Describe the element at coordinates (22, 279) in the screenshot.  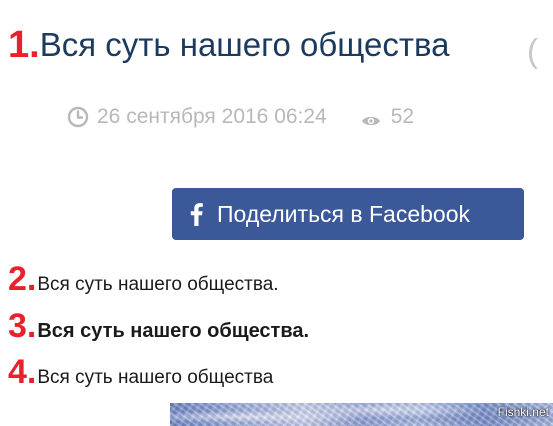
I see `item-number-2: 2.` at that location.